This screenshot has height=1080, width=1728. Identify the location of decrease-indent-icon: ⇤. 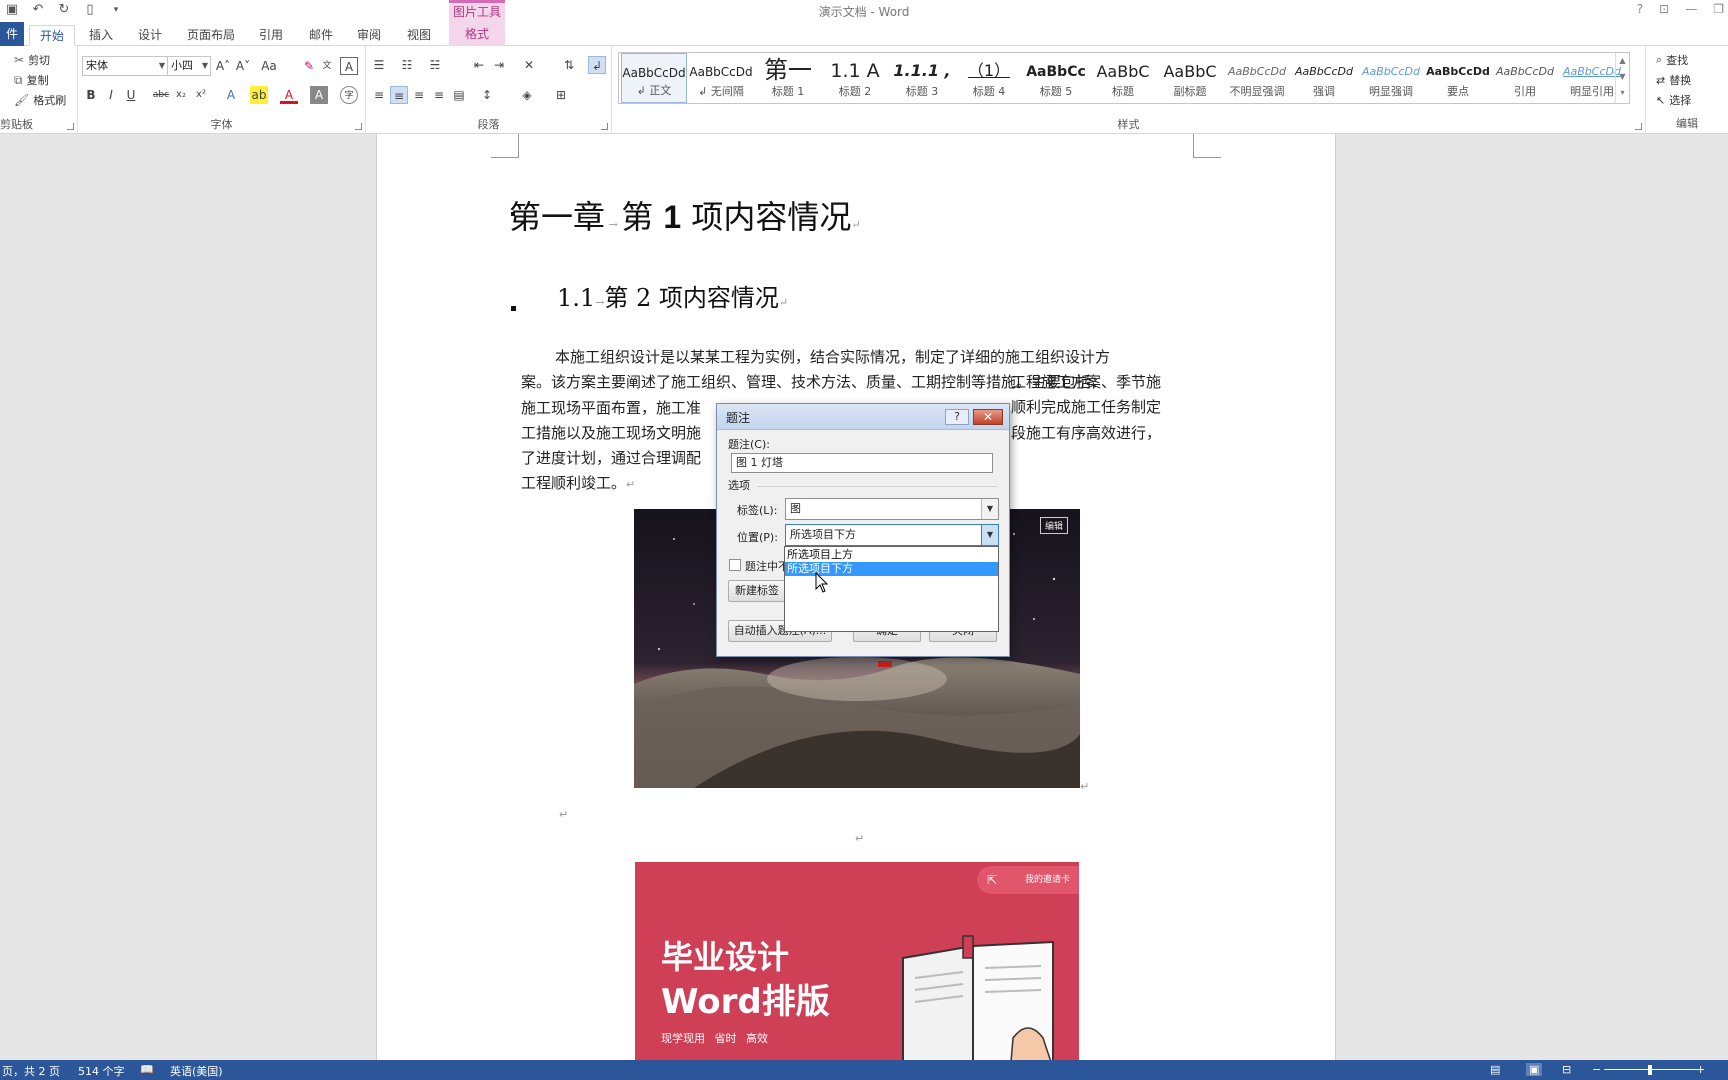
(479, 65).